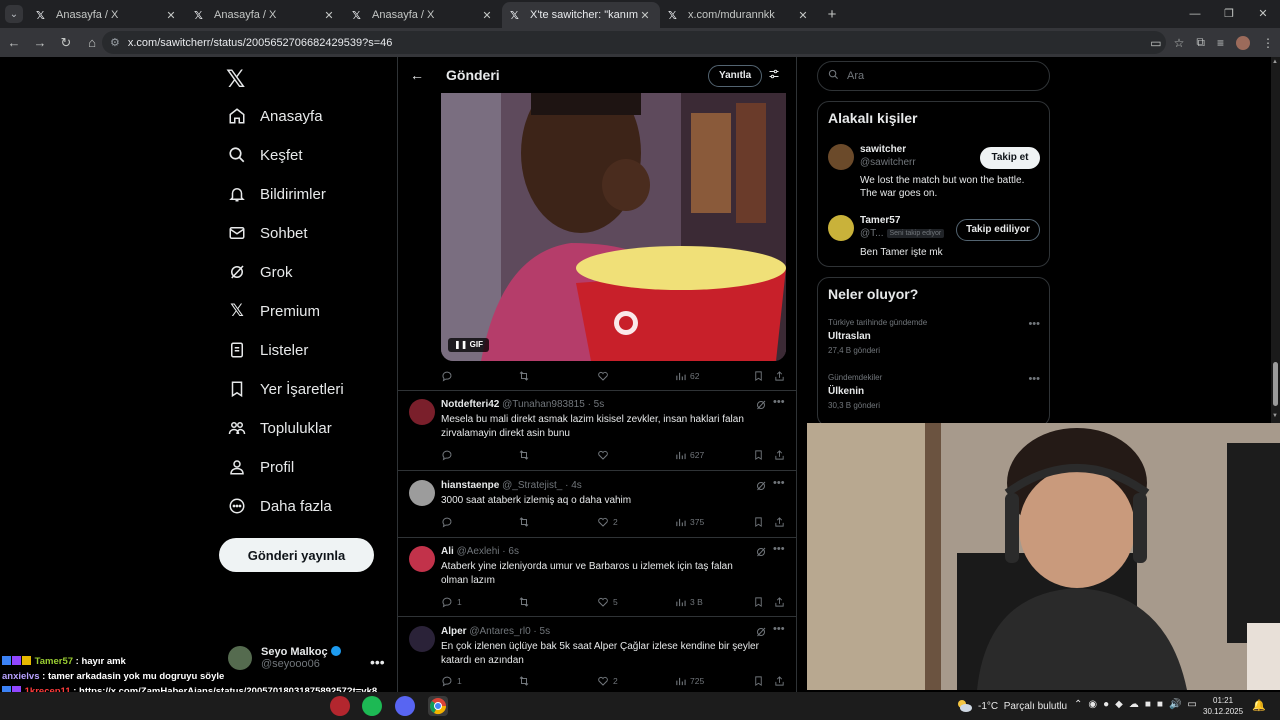  What do you see at coordinates (1134, 704) in the screenshot?
I see `cloud-icon: ☁` at bounding box center [1134, 704].